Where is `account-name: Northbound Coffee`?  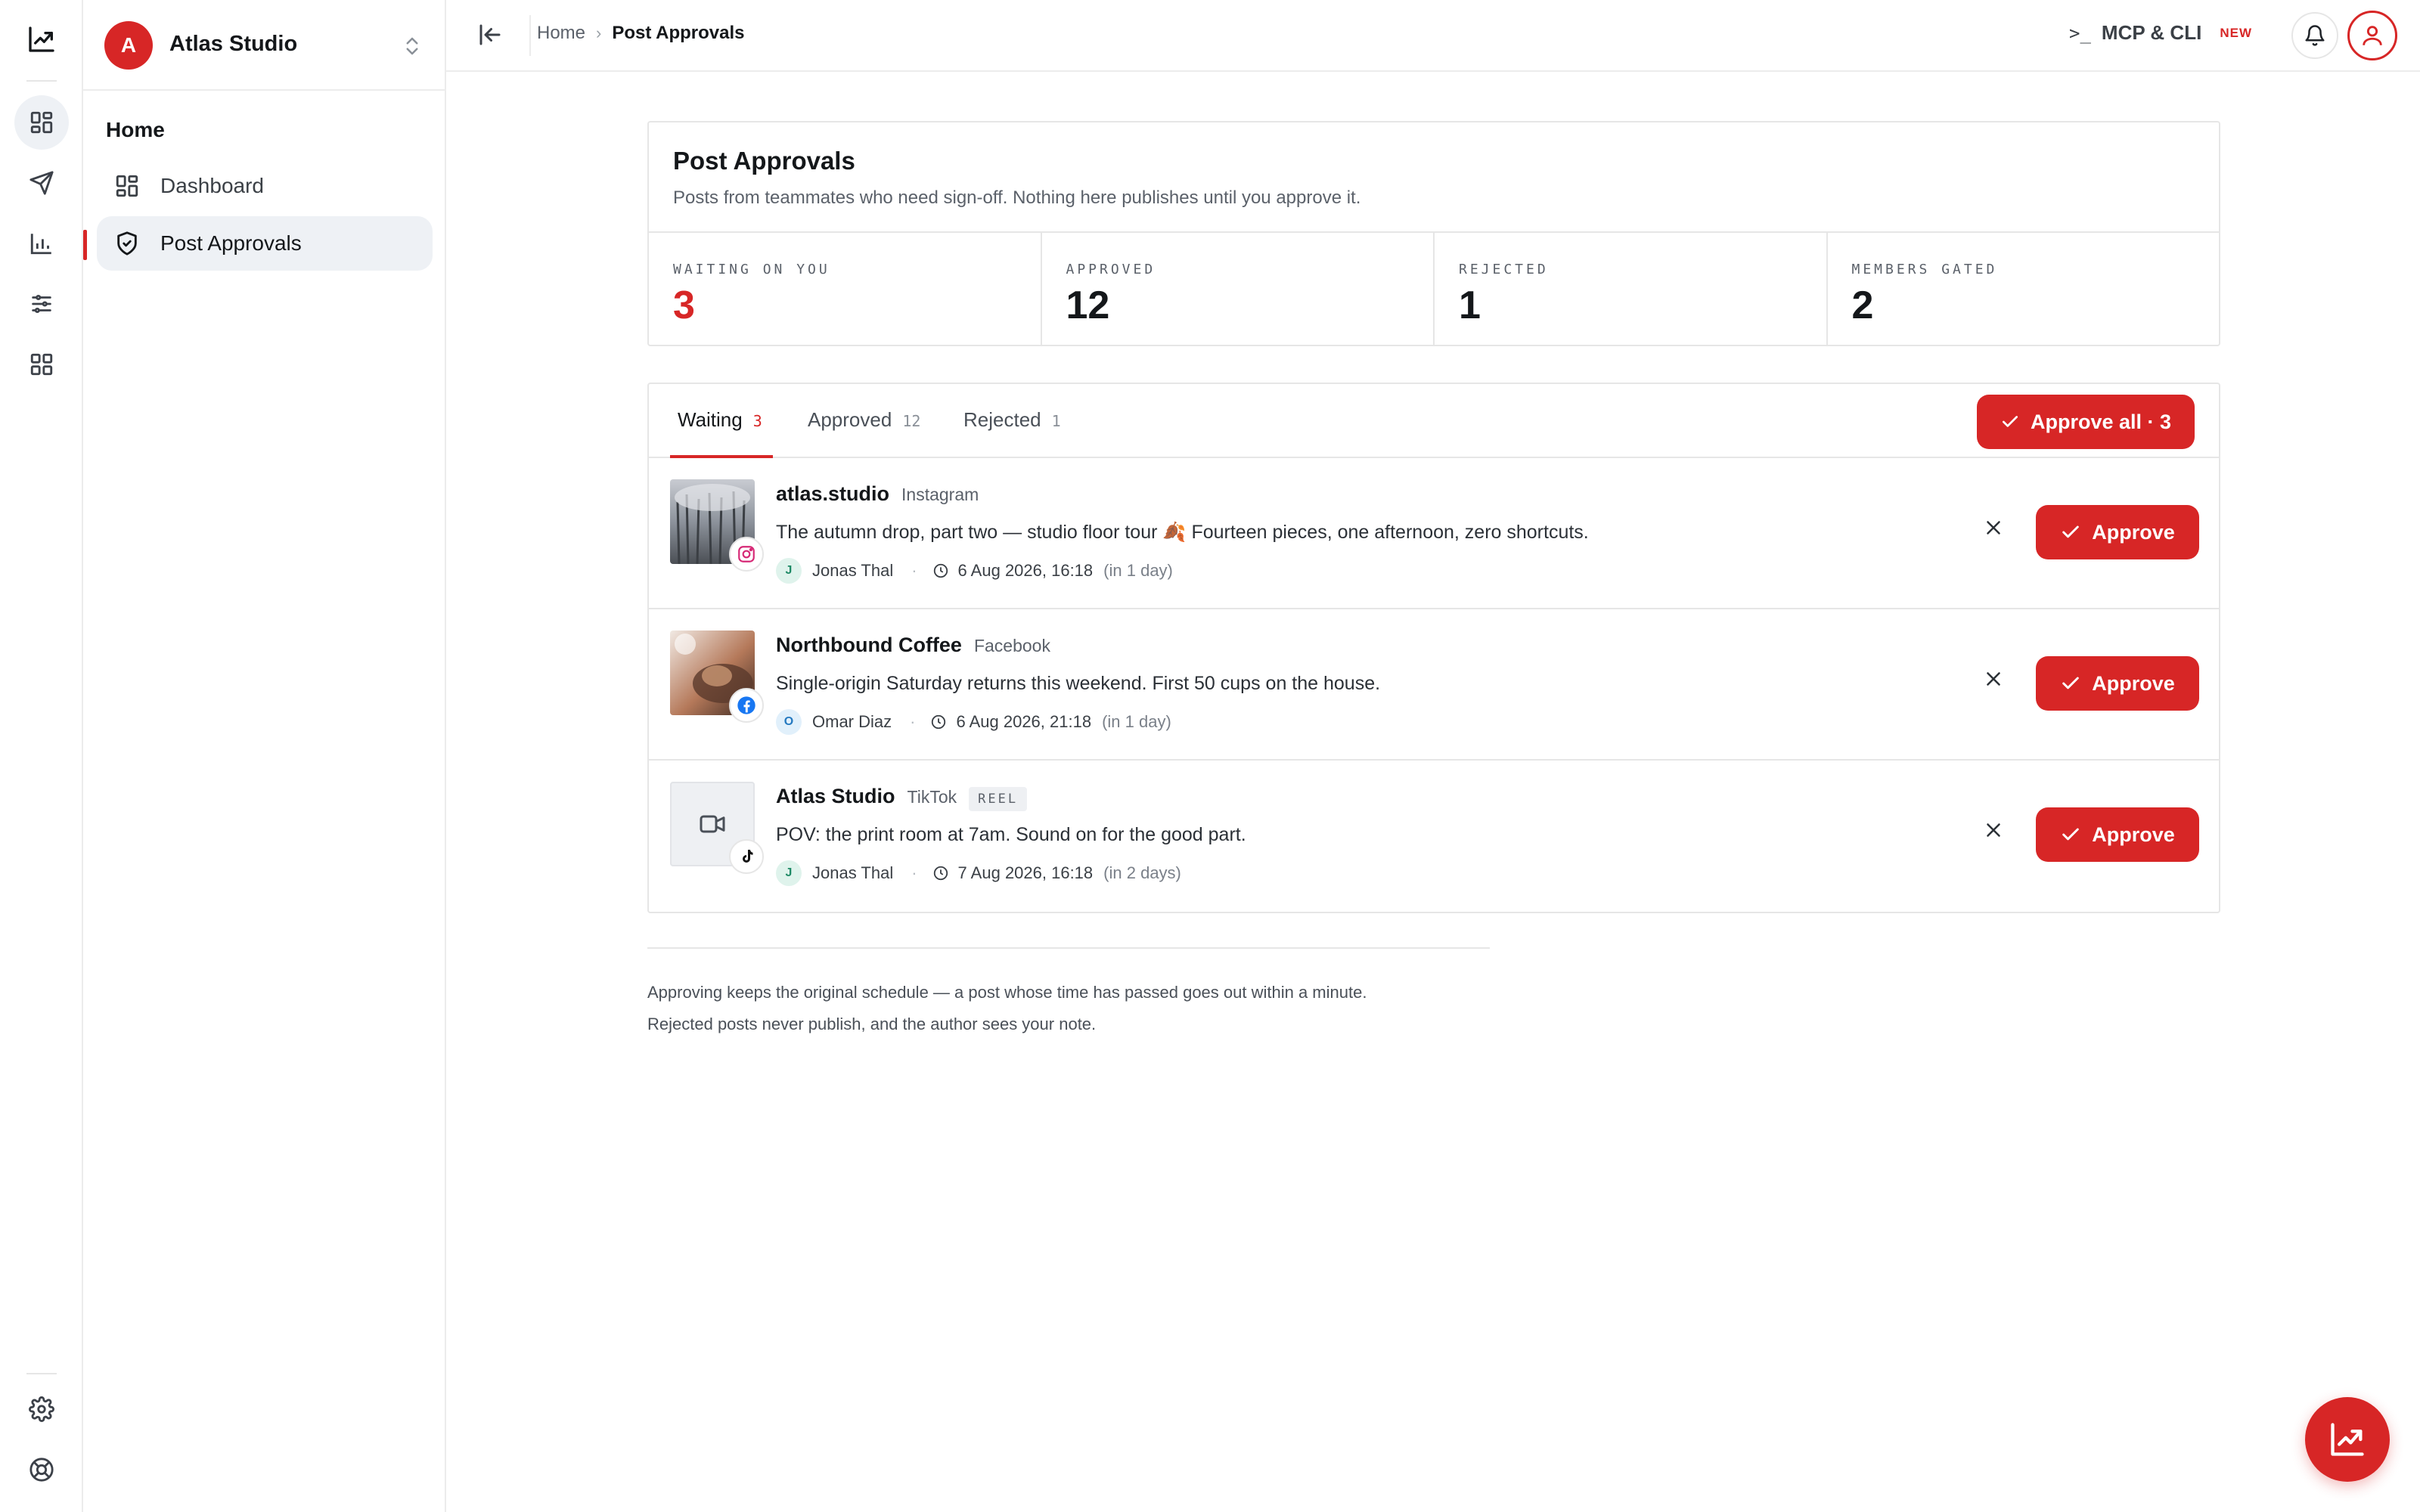 account-name: Northbound Coffee is located at coordinates (869, 645).